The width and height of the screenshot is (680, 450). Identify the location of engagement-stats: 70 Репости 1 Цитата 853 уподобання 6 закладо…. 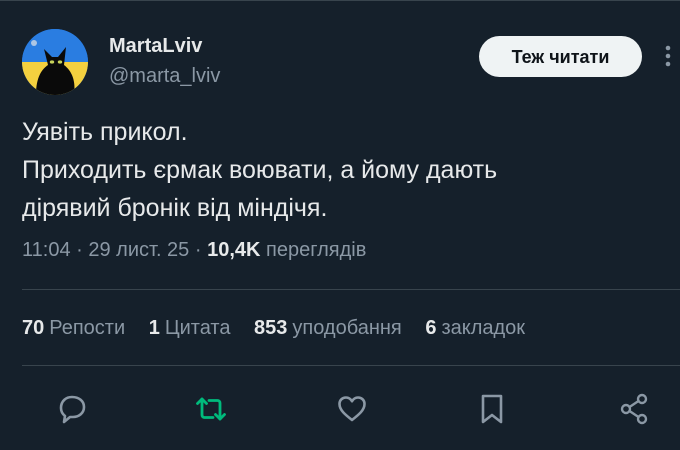
(282, 328).